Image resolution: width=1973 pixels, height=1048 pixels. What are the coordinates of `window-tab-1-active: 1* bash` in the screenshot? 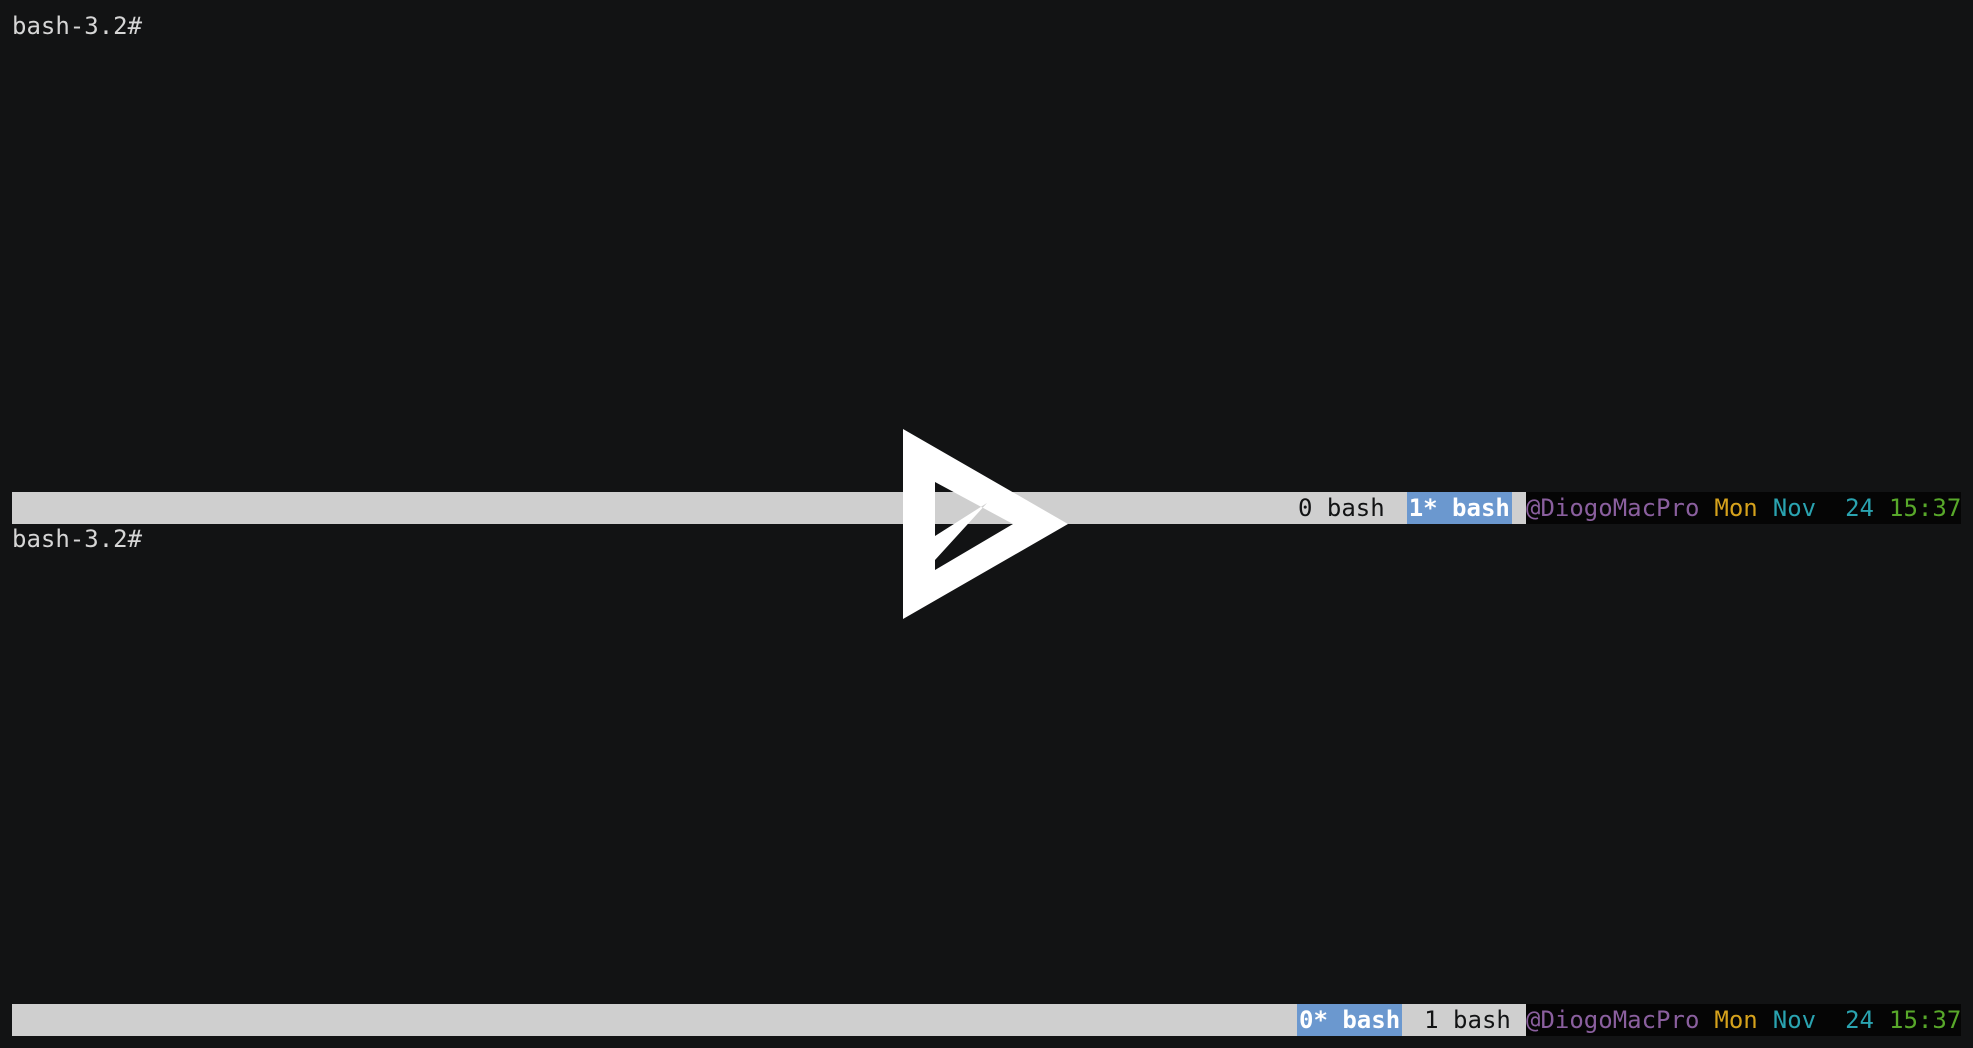 It's located at (1459, 508).